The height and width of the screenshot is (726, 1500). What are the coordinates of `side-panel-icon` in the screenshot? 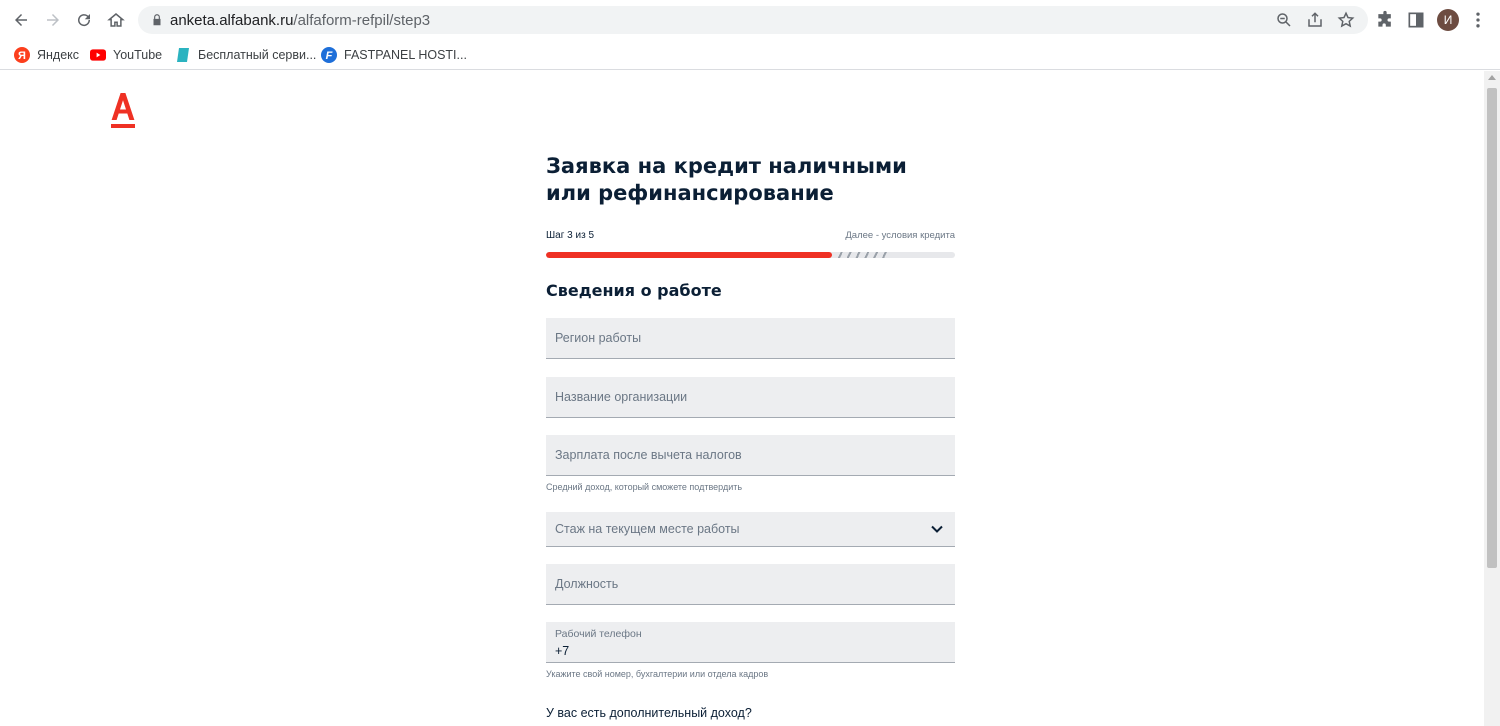 It's located at (1416, 20).